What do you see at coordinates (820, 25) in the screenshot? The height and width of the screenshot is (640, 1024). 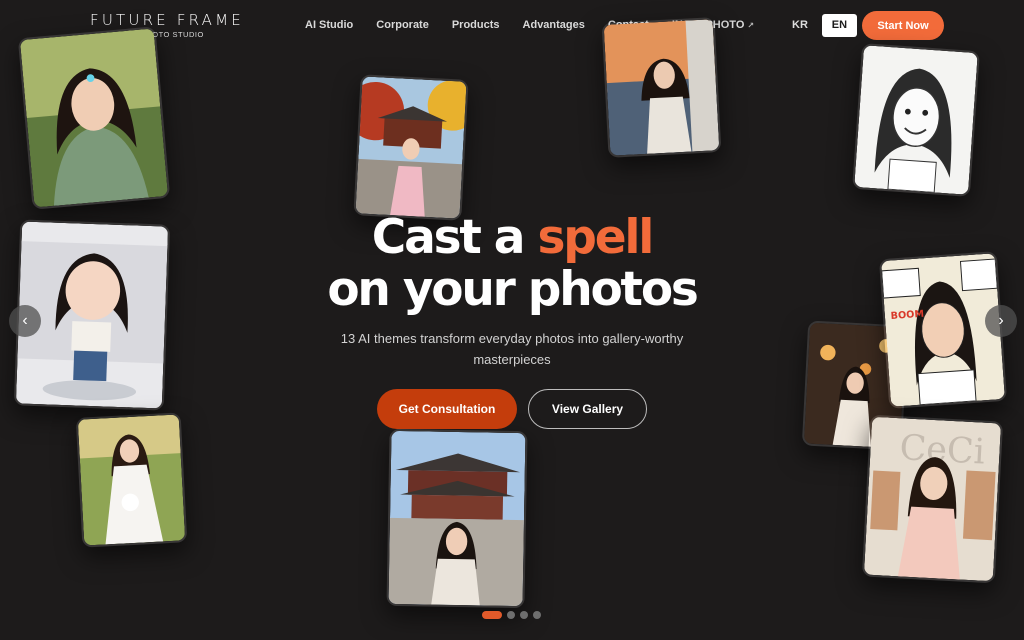 I see `language-switcher: KR EN` at bounding box center [820, 25].